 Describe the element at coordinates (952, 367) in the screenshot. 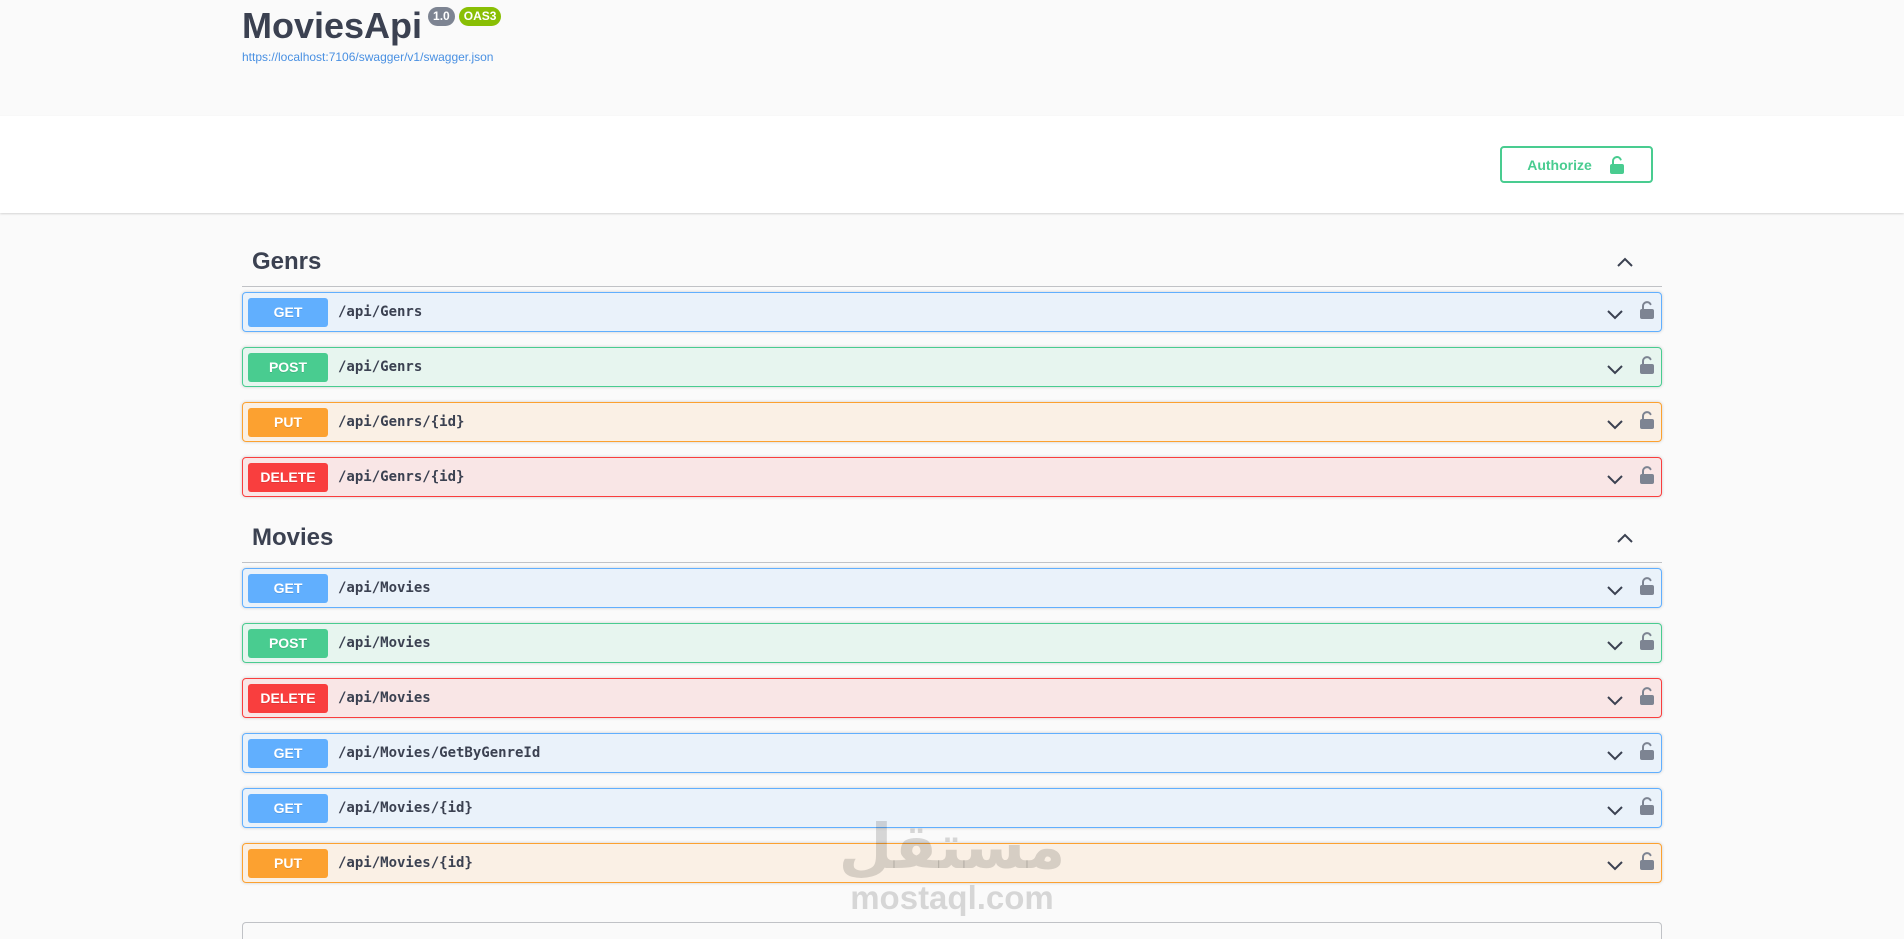

I see `operation-post: POST/api/Genrs` at that location.